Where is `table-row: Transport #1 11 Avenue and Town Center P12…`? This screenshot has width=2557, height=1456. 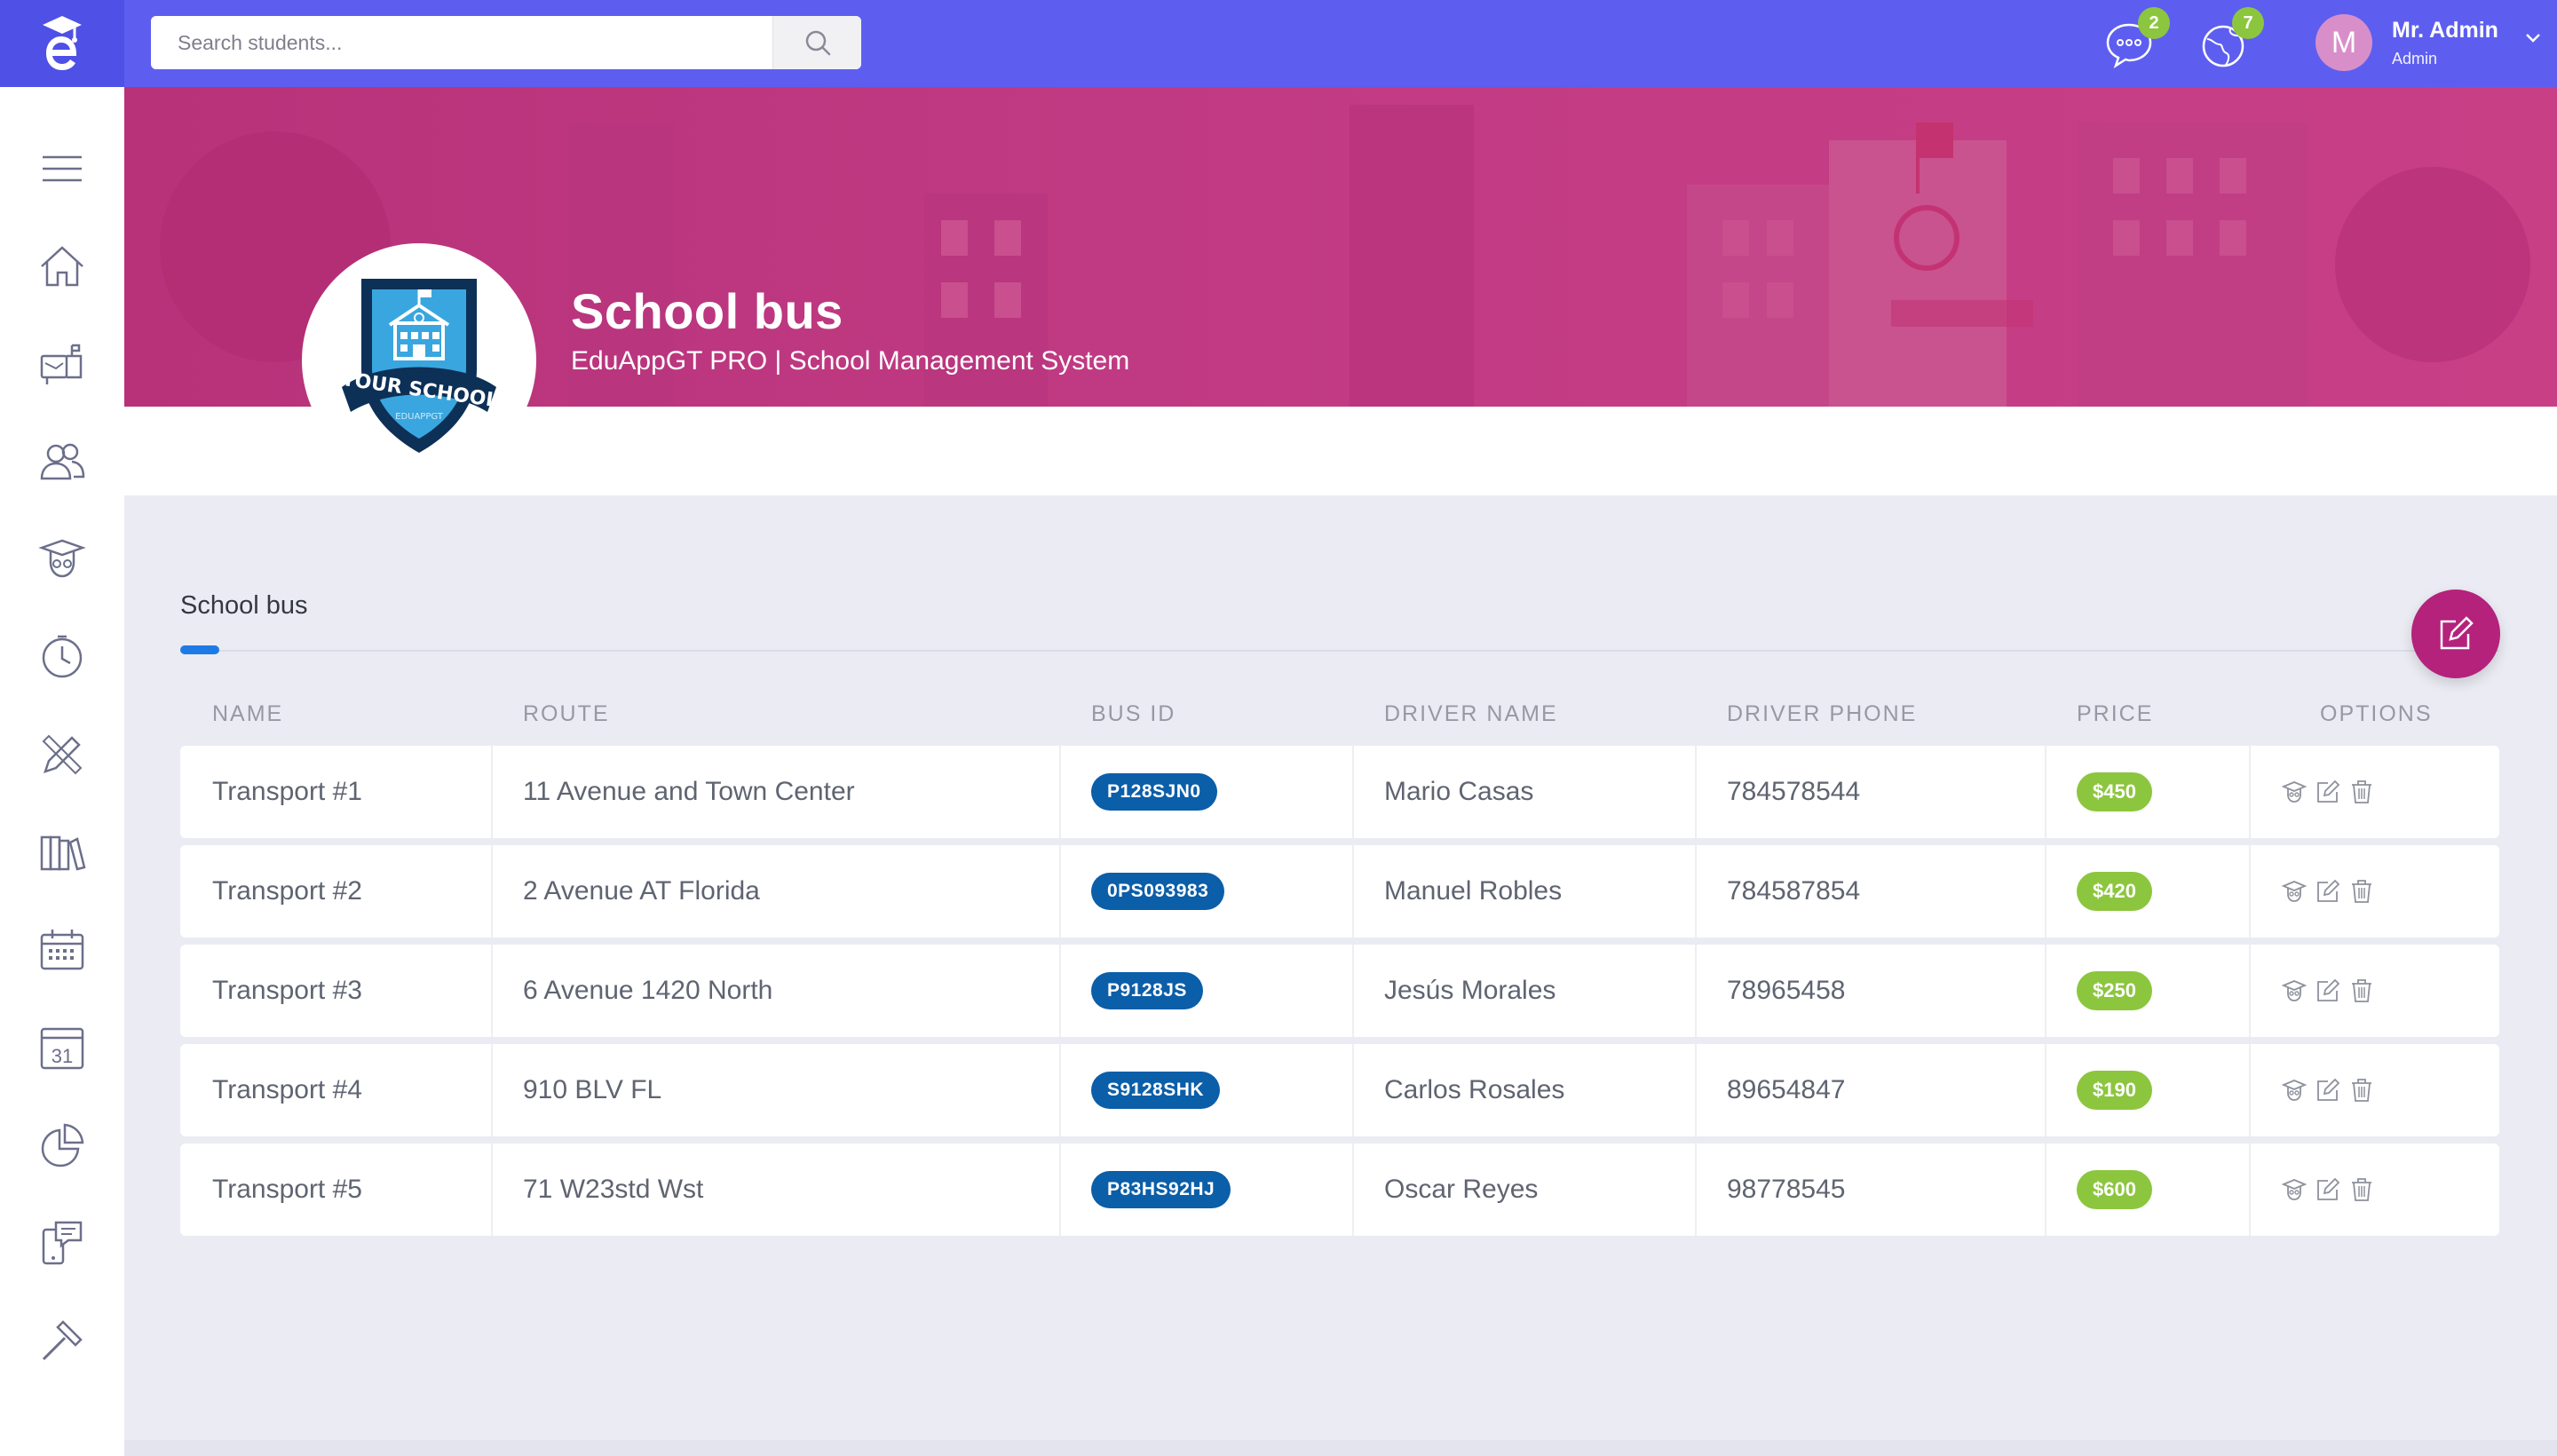
table-row: Transport #1 11 Avenue and Town Center P12… is located at coordinates (1339, 792).